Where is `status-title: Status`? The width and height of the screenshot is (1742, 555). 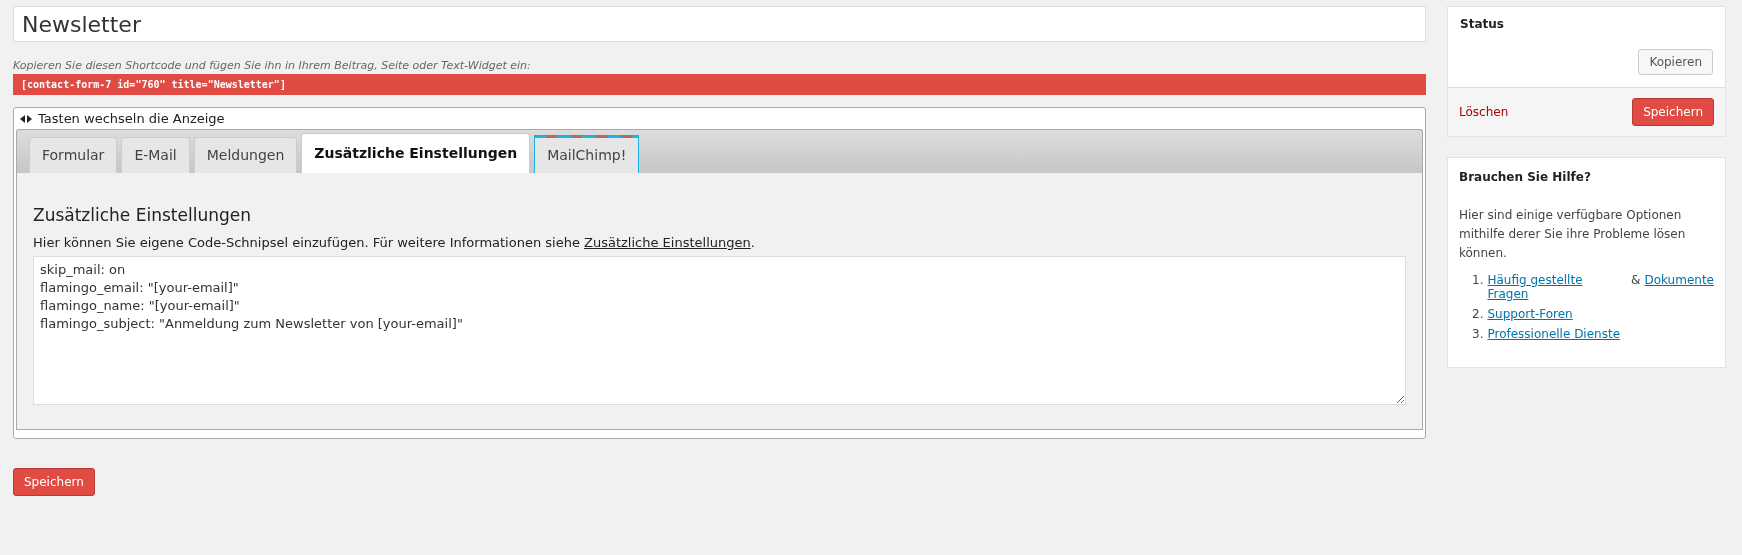 status-title: Status is located at coordinates (1482, 24).